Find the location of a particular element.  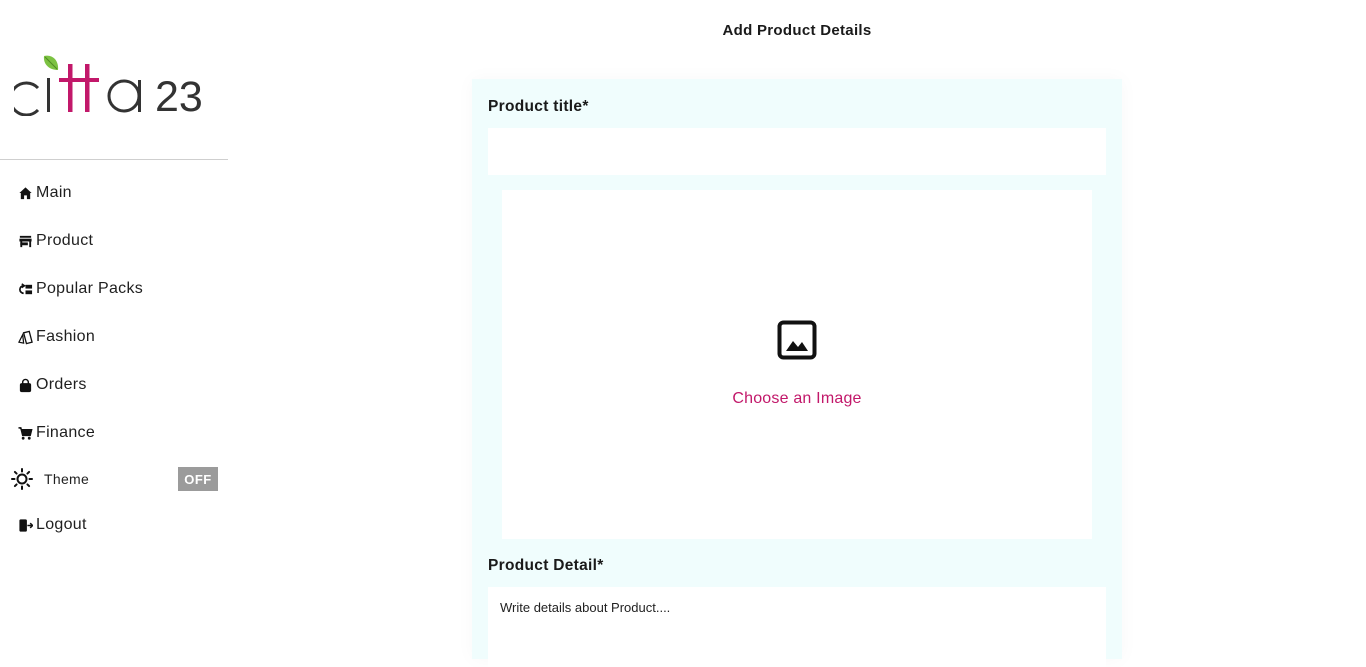

sidebar-item-fashion: Fashion is located at coordinates (56, 337).